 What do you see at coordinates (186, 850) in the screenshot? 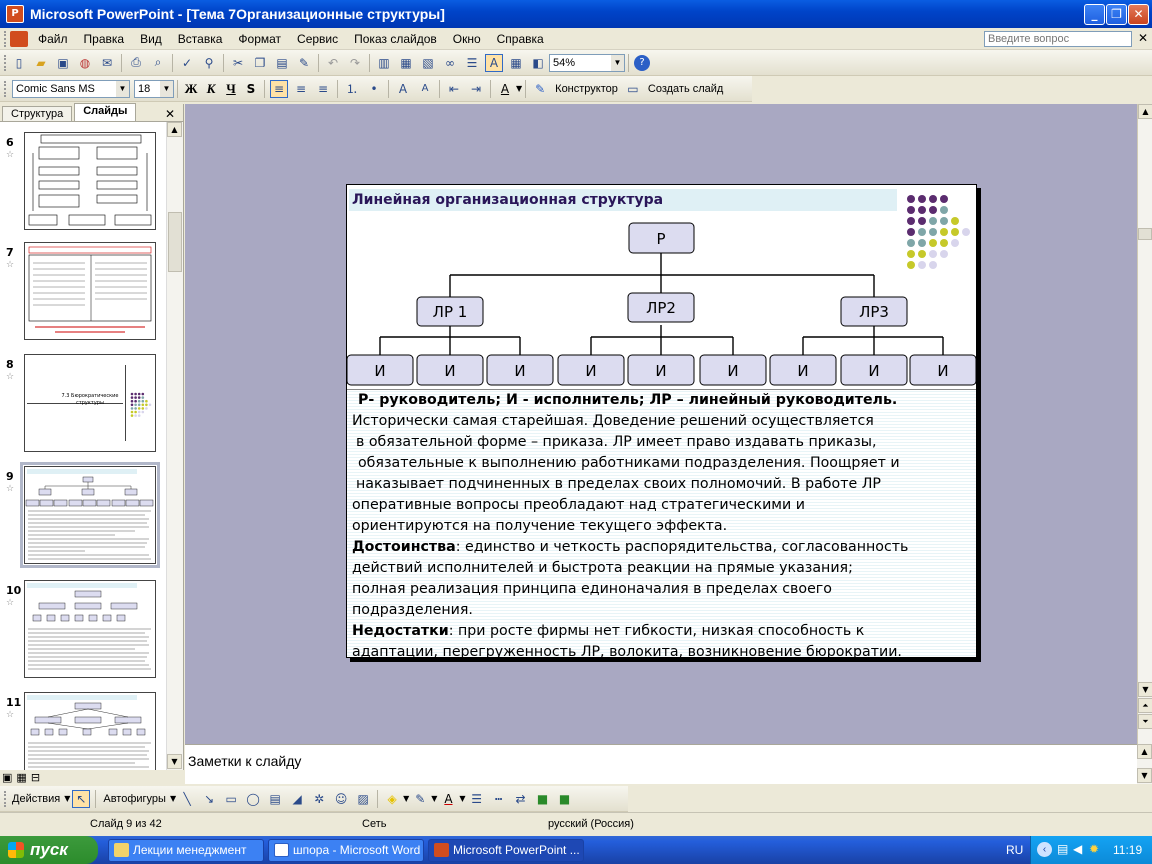
I see `taskbar-item-folder: Лекции менеджмент` at bounding box center [186, 850].